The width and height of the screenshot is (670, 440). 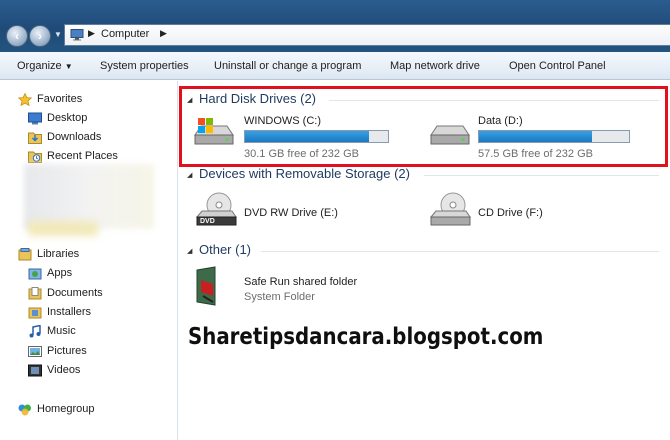 I want to click on star-icon, so click(x=25, y=99).